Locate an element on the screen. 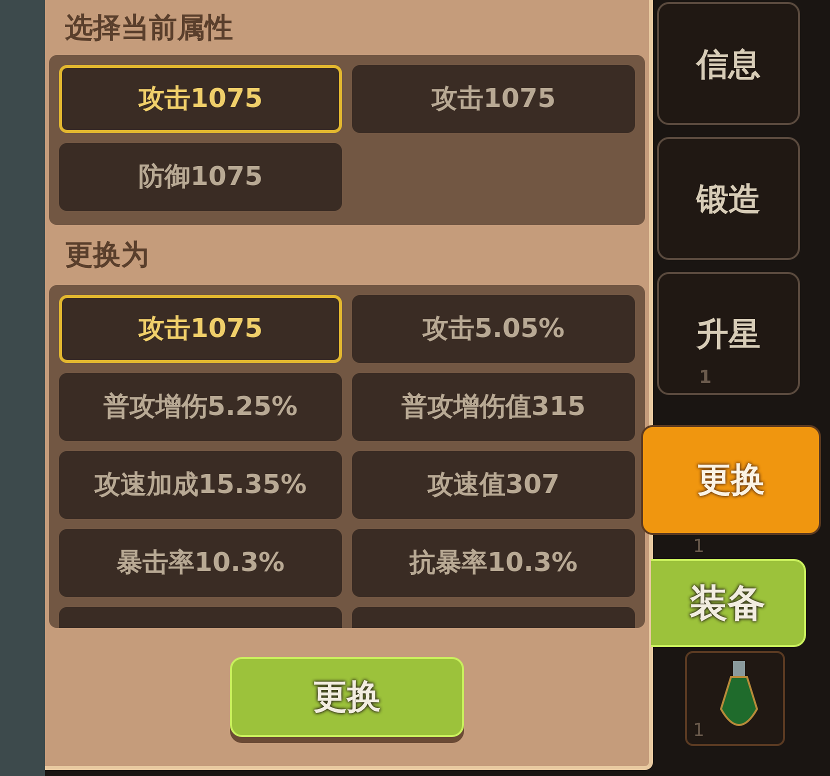  attribute-option: 攻速值307 is located at coordinates (493, 485).